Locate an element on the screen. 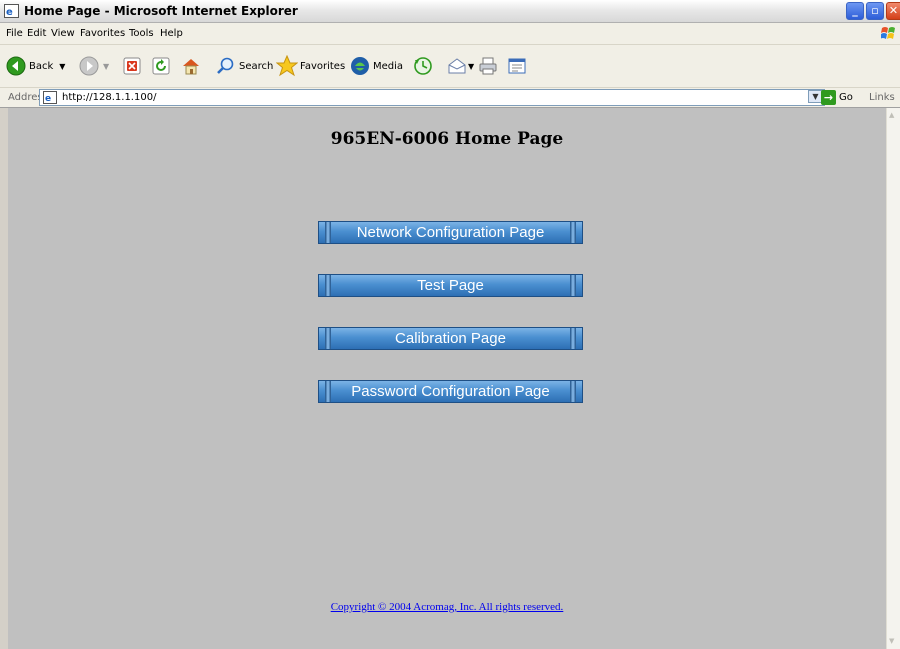 The height and width of the screenshot is (649, 900). window-title: Home Page - Microsoft Internet Explorer is located at coordinates (161, 11).